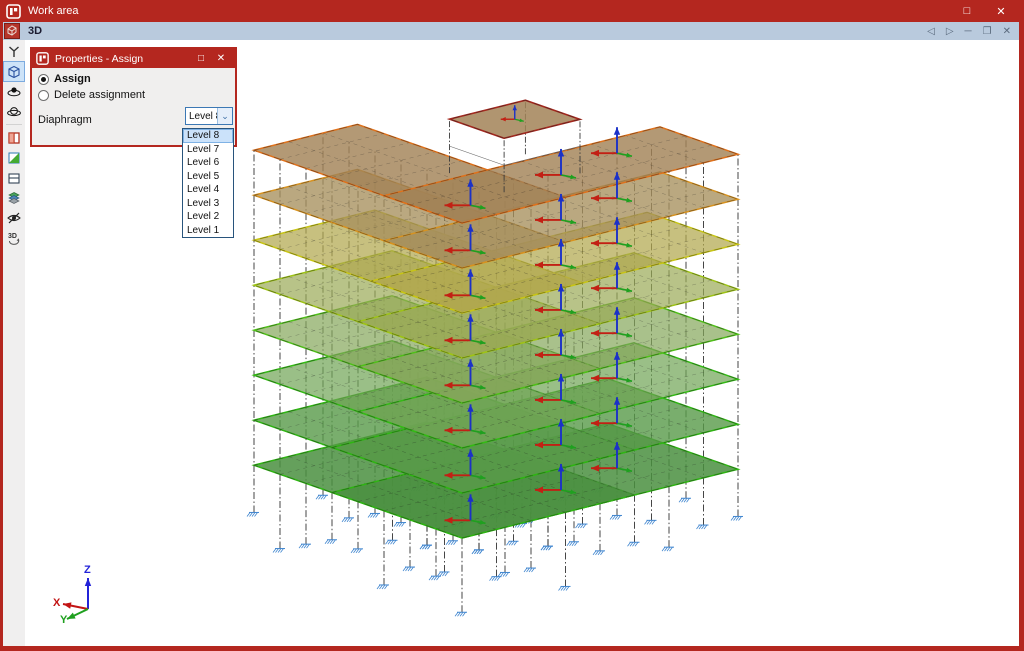 The height and width of the screenshot is (651, 1024). Describe the element at coordinates (14, 111) in the screenshot. I see `orbit-sphere-icon` at that location.